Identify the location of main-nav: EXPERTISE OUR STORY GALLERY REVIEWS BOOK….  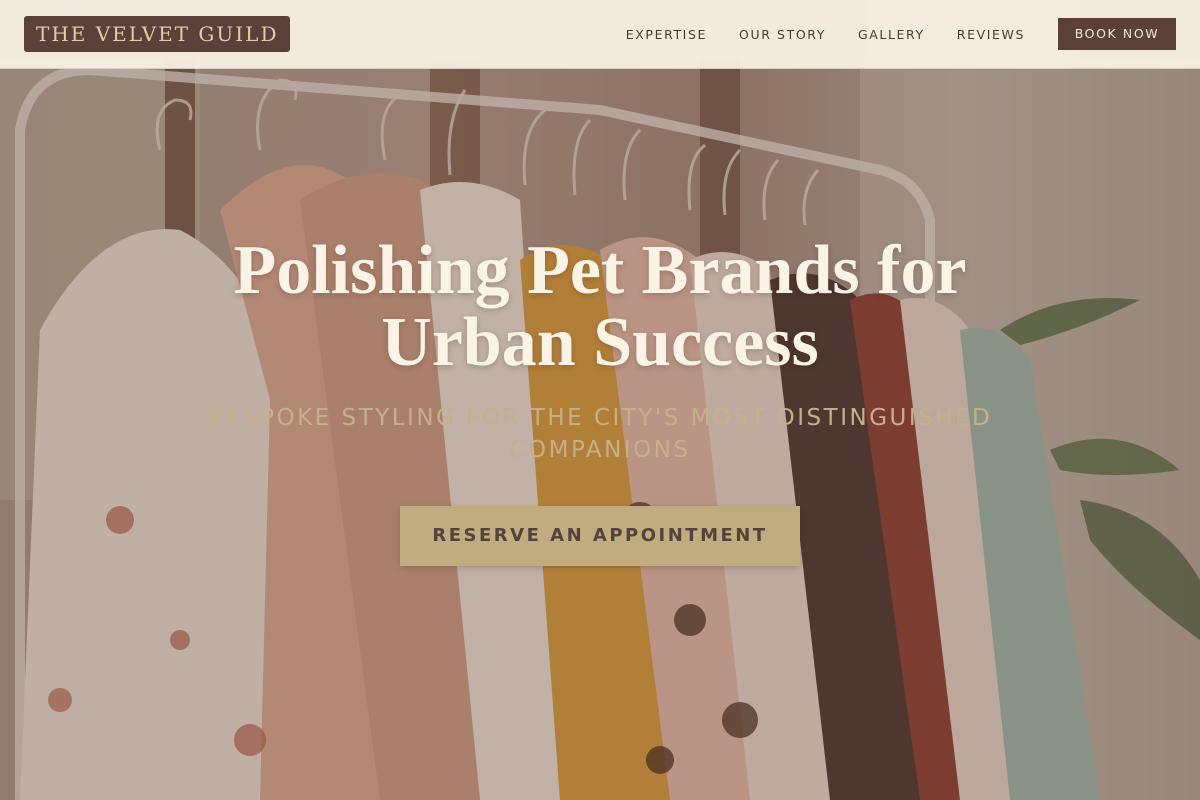
(885, 34).